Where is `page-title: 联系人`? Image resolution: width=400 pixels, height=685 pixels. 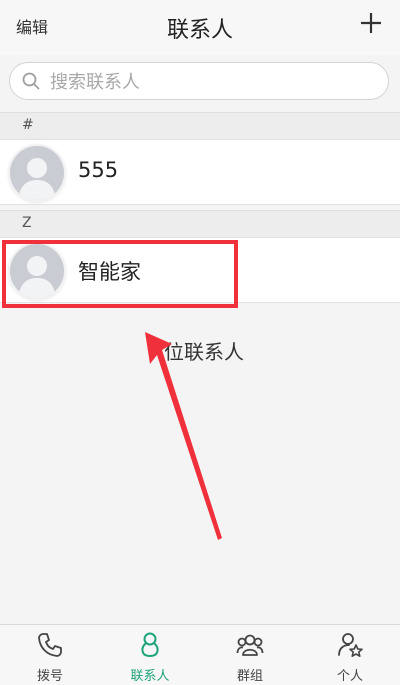 page-title: 联系人 is located at coordinates (199, 30).